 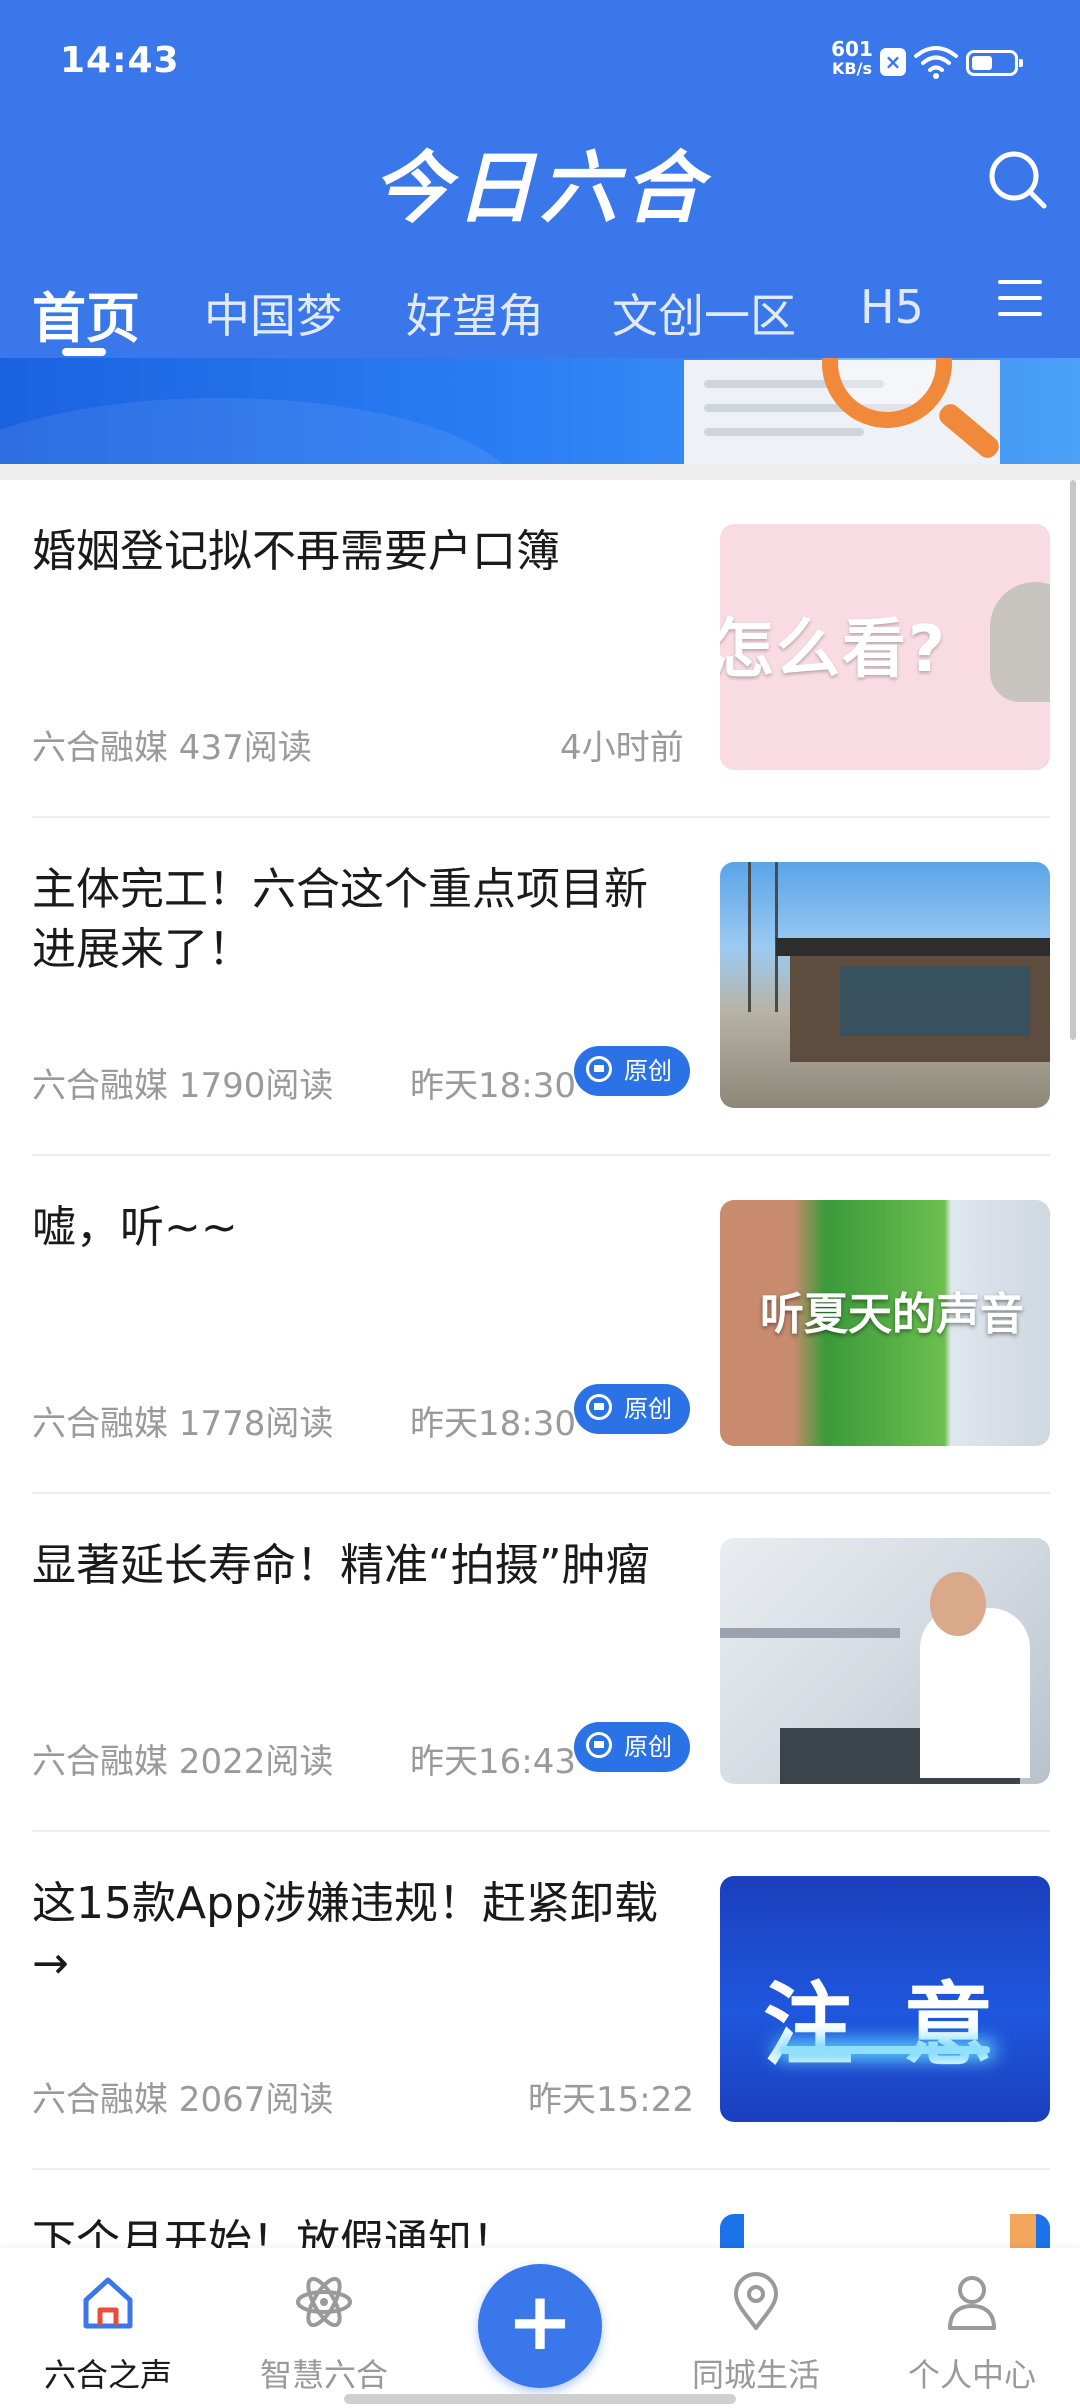 I want to click on active-tab-indicator, so click(x=84, y=352).